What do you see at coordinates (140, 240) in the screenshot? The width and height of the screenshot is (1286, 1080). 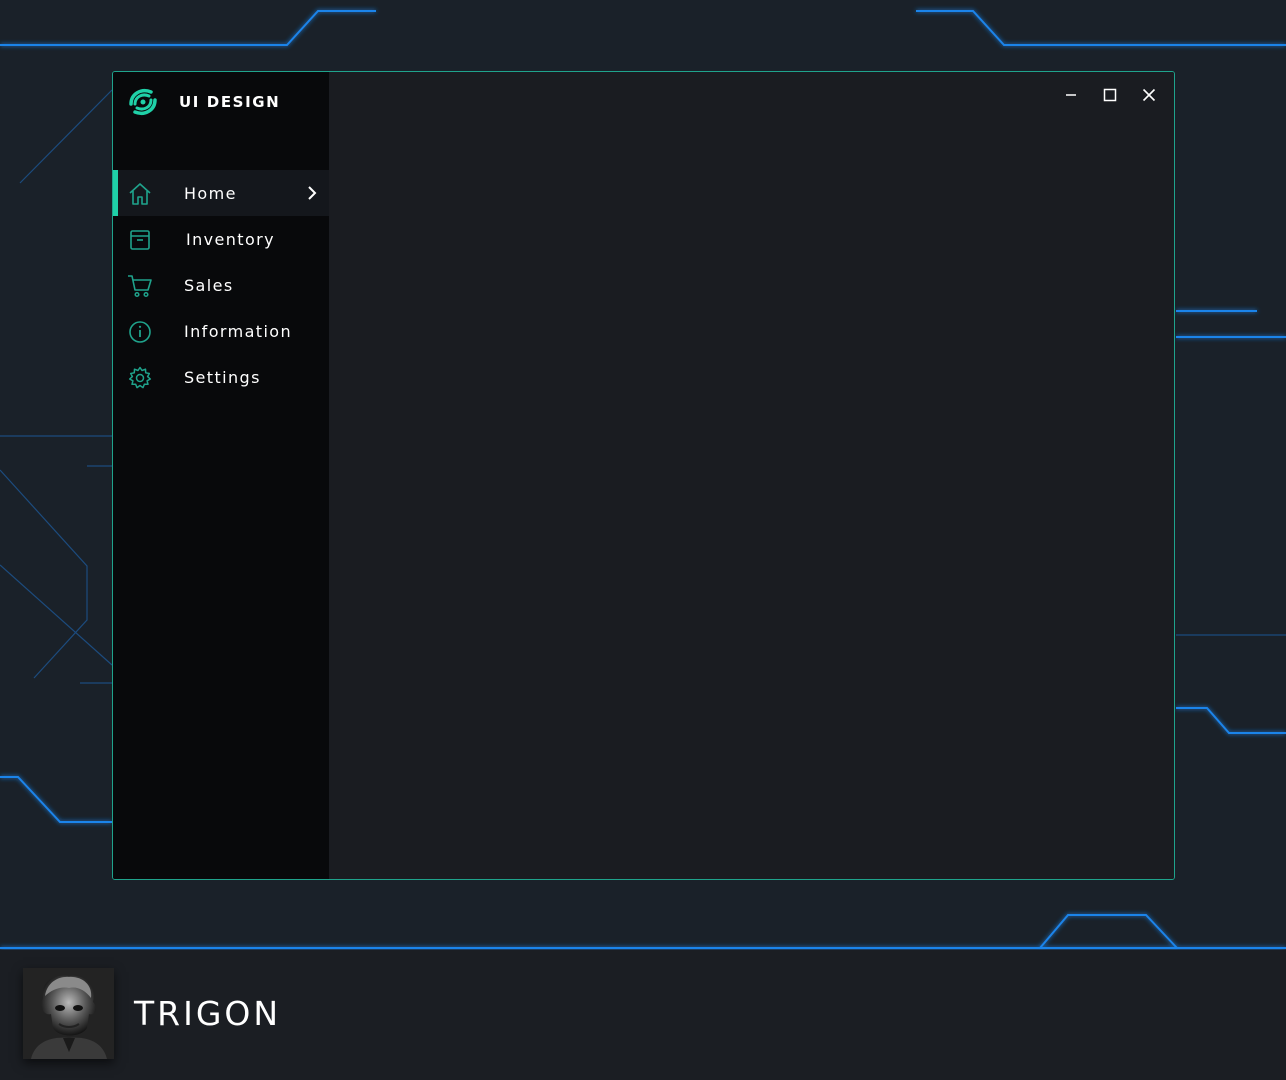 I see `archive-box-icon` at bounding box center [140, 240].